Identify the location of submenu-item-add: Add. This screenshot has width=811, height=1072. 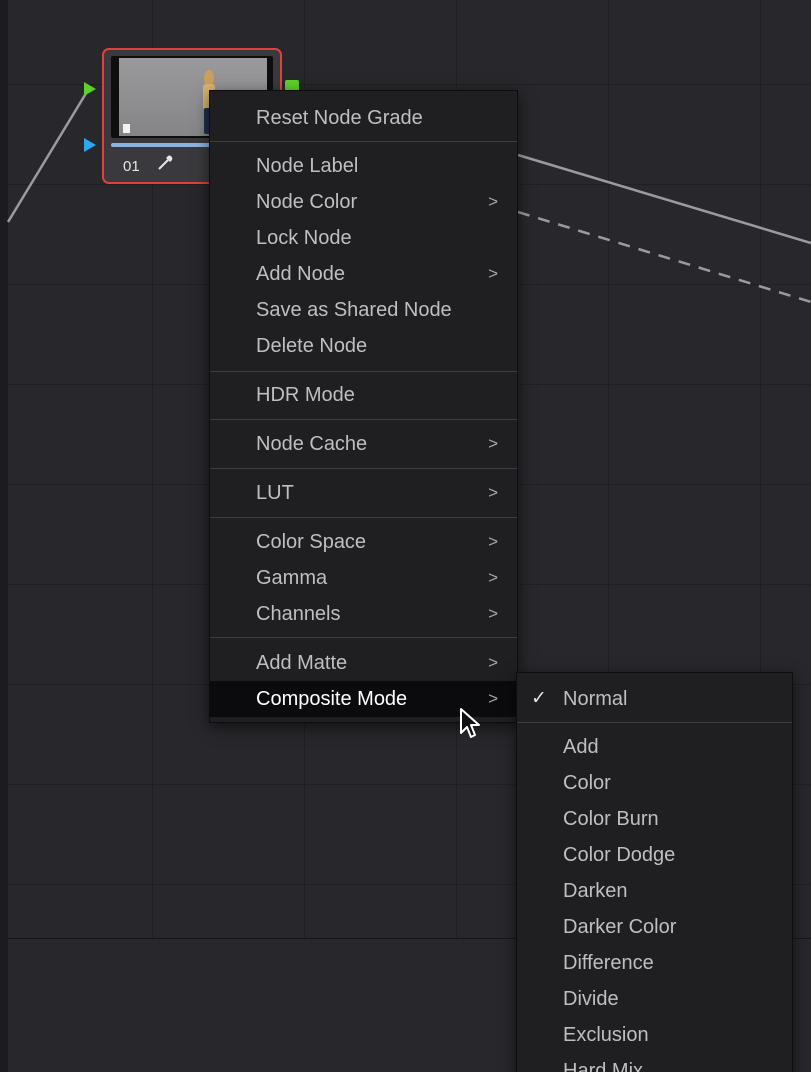
(654, 747).